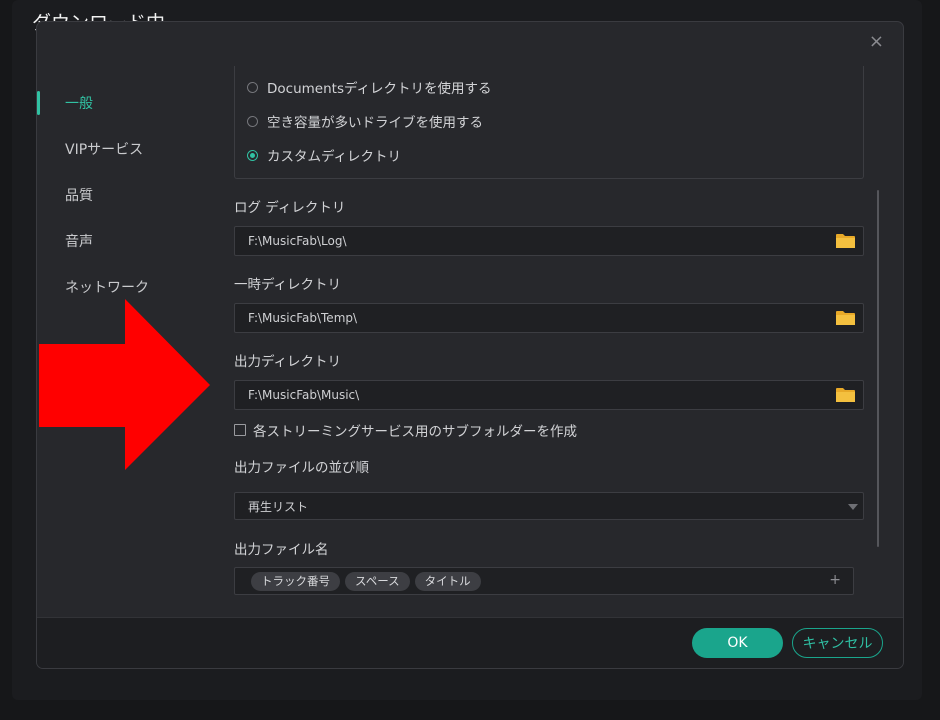  What do you see at coordinates (334, 157) in the screenshot?
I see `radio-label: カスタムディレクトリ` at bounding box center [334, 157].